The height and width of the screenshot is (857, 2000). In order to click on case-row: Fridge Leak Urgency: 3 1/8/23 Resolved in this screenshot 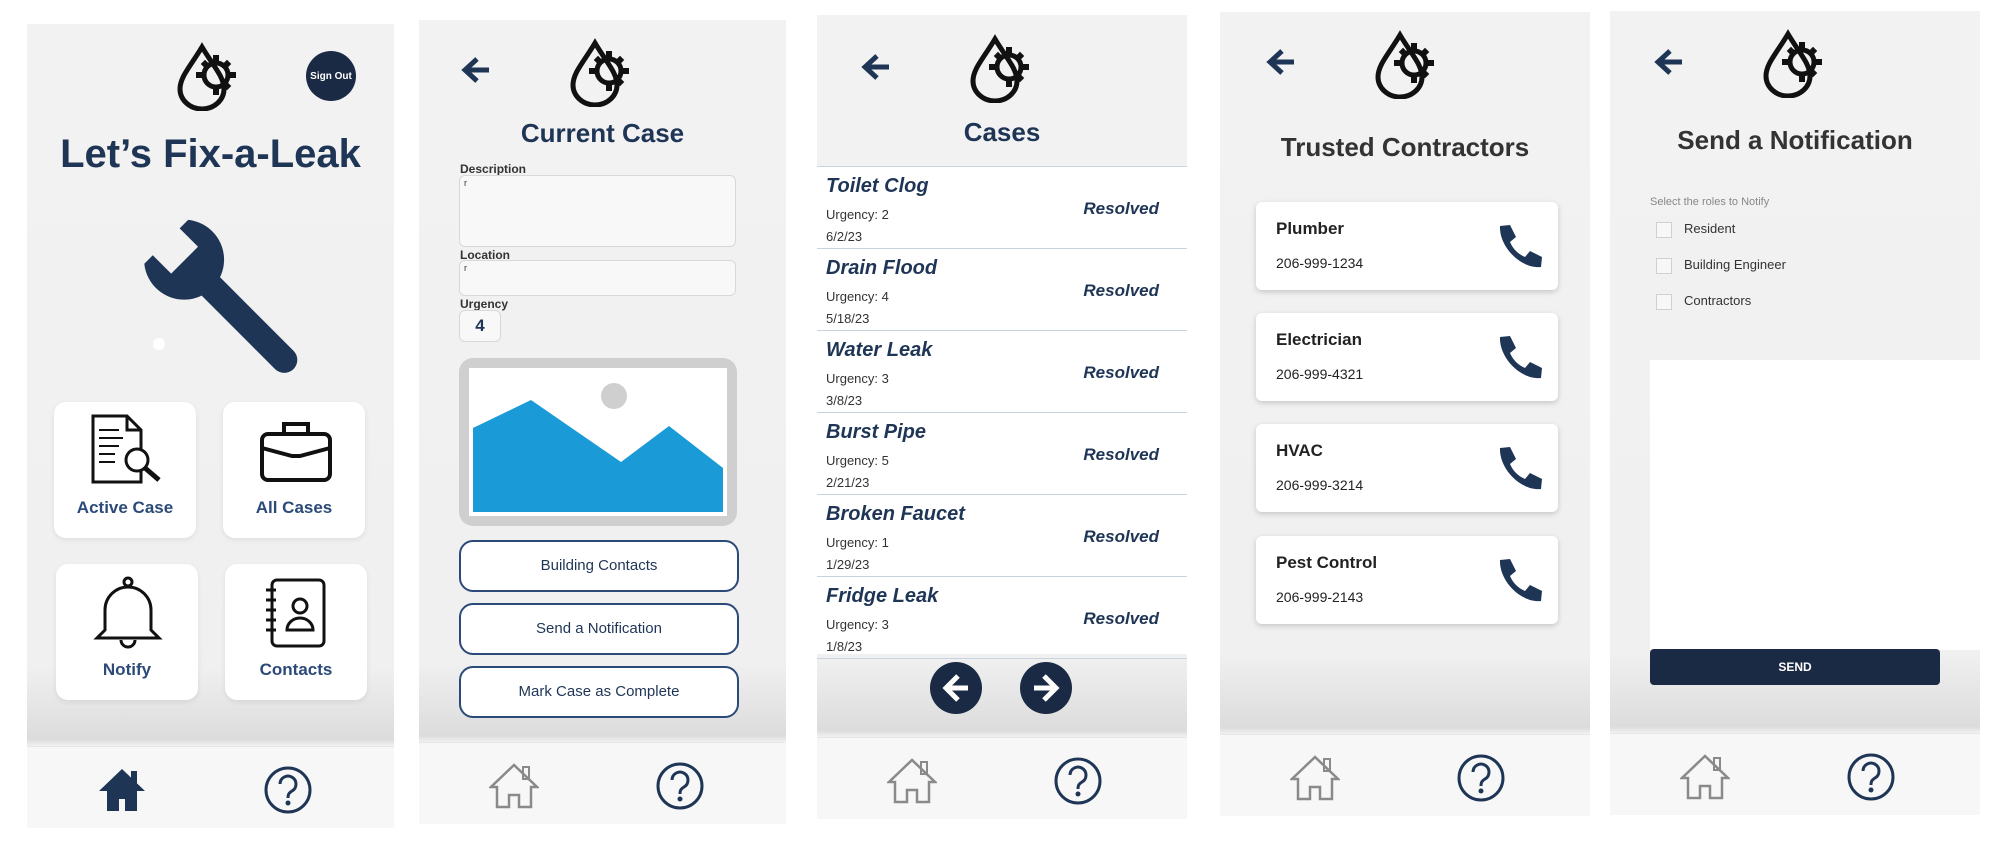, I will do `click(1002, 618)`.